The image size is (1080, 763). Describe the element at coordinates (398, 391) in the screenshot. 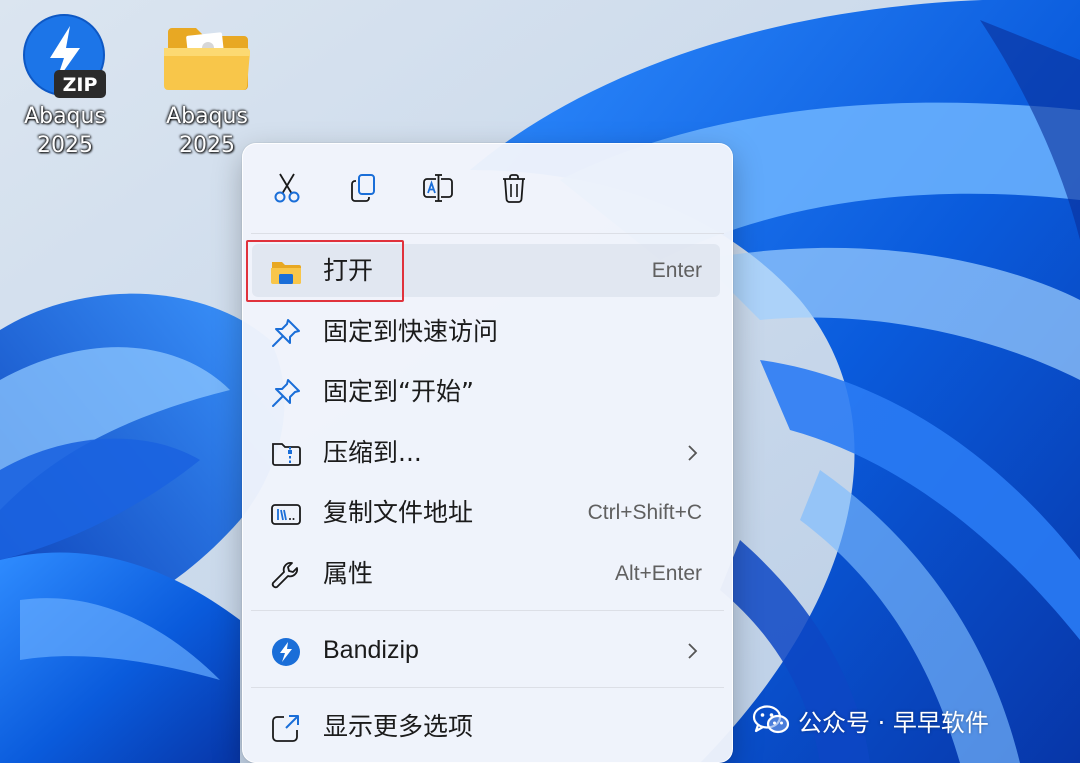

I see `menu-item-label: 固定到“开始”` at that location.